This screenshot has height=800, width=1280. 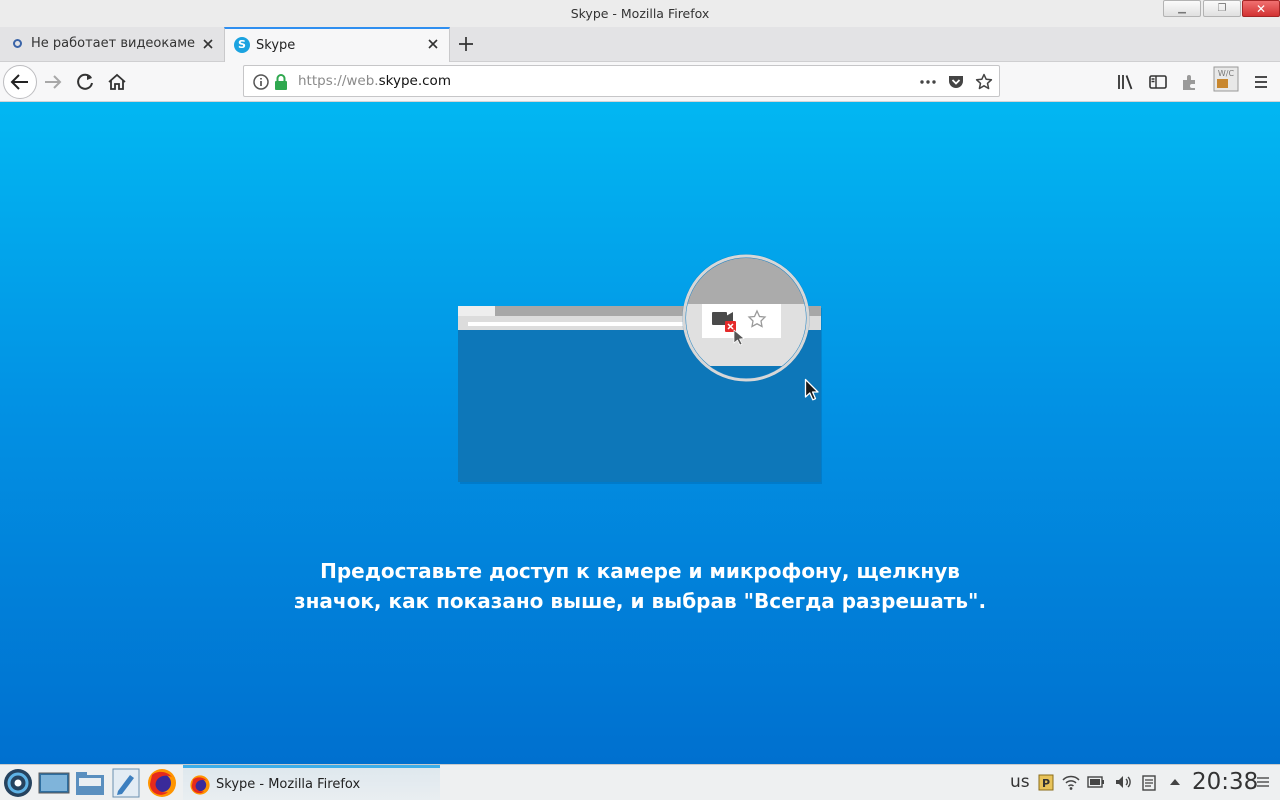 I want to click on svg-text: W/C, so click(x=1226, y=73).